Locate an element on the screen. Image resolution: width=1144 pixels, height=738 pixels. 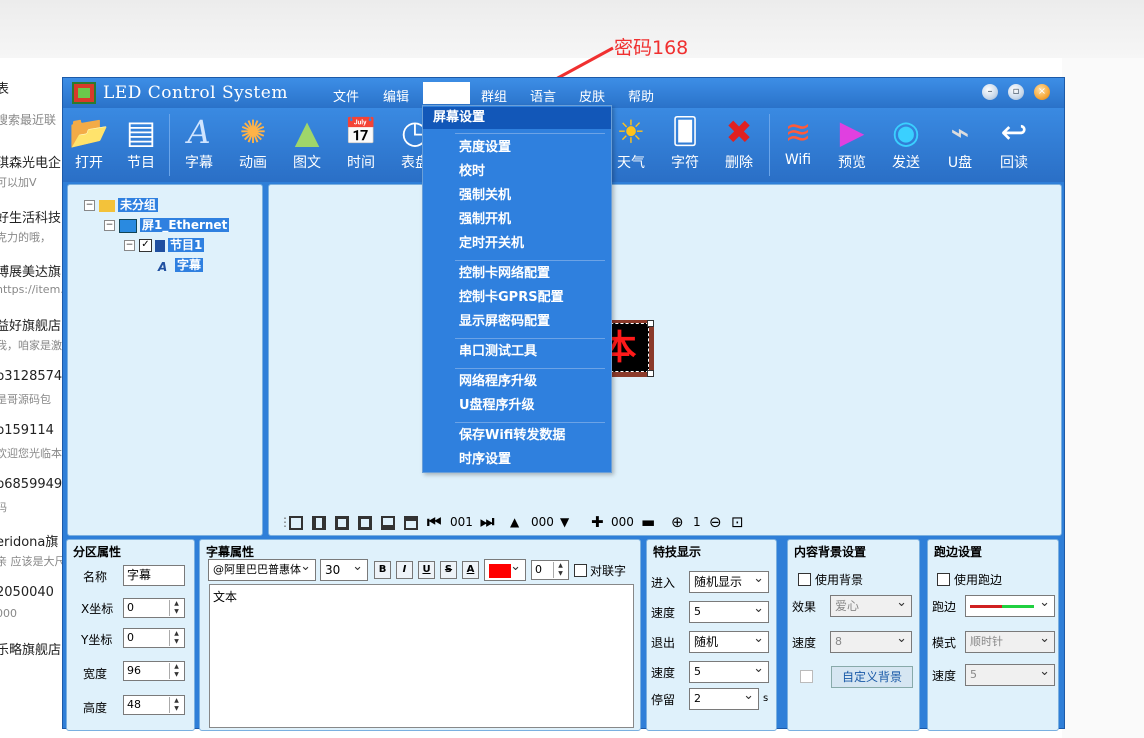
move-down-icon: ▼ is located at coordinates (564, 522).